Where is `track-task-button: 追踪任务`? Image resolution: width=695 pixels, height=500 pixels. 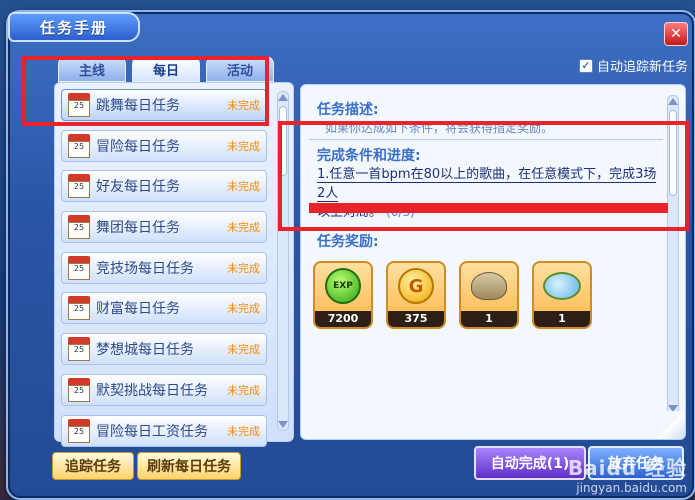 track-task-button: 追踪任务 is located at coordinates (93, 466).